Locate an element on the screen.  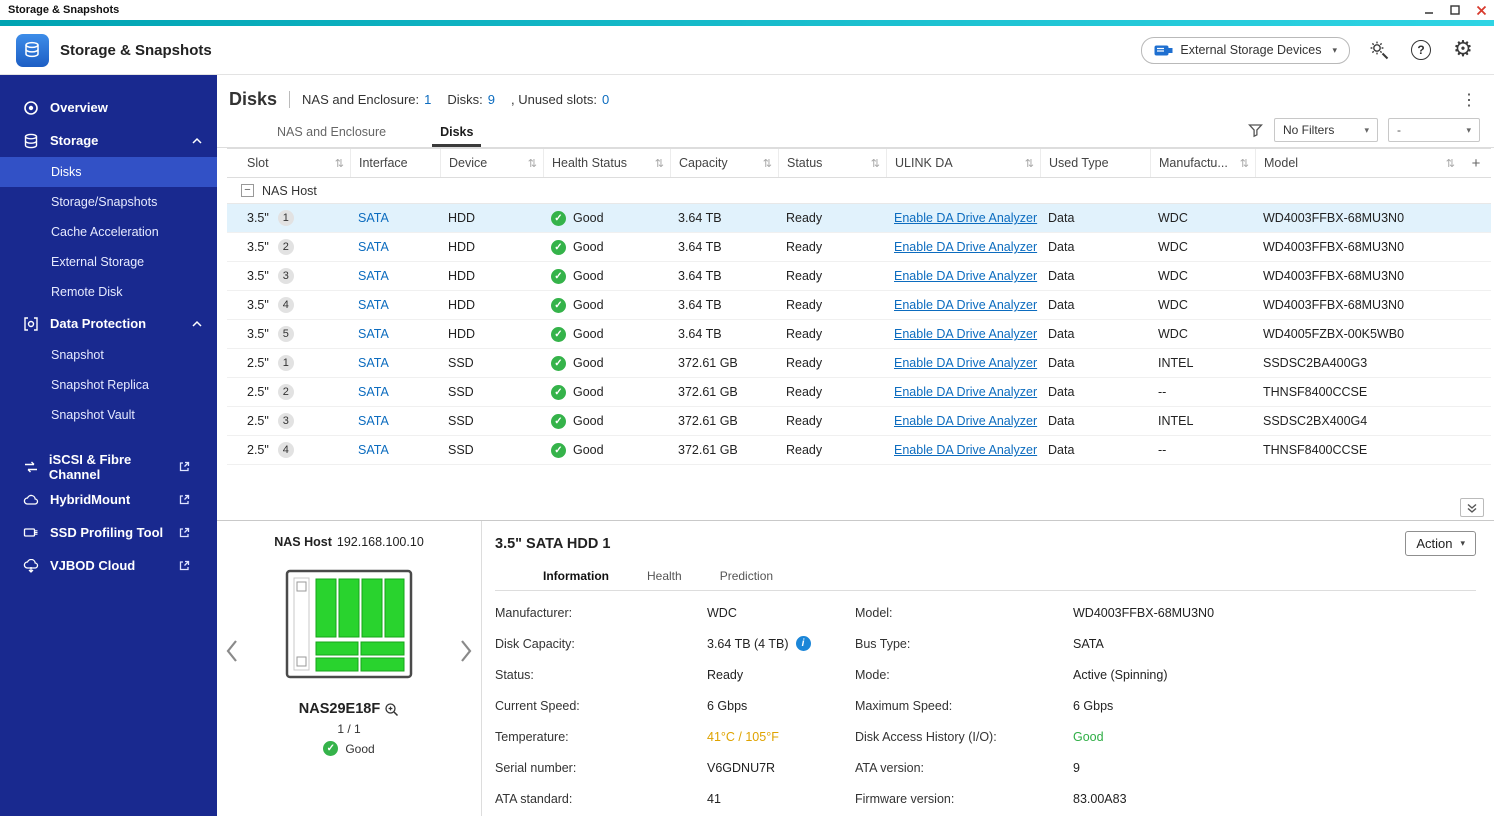
column-header-slot: Slot ⇅ is located at coordinates (288, 163).